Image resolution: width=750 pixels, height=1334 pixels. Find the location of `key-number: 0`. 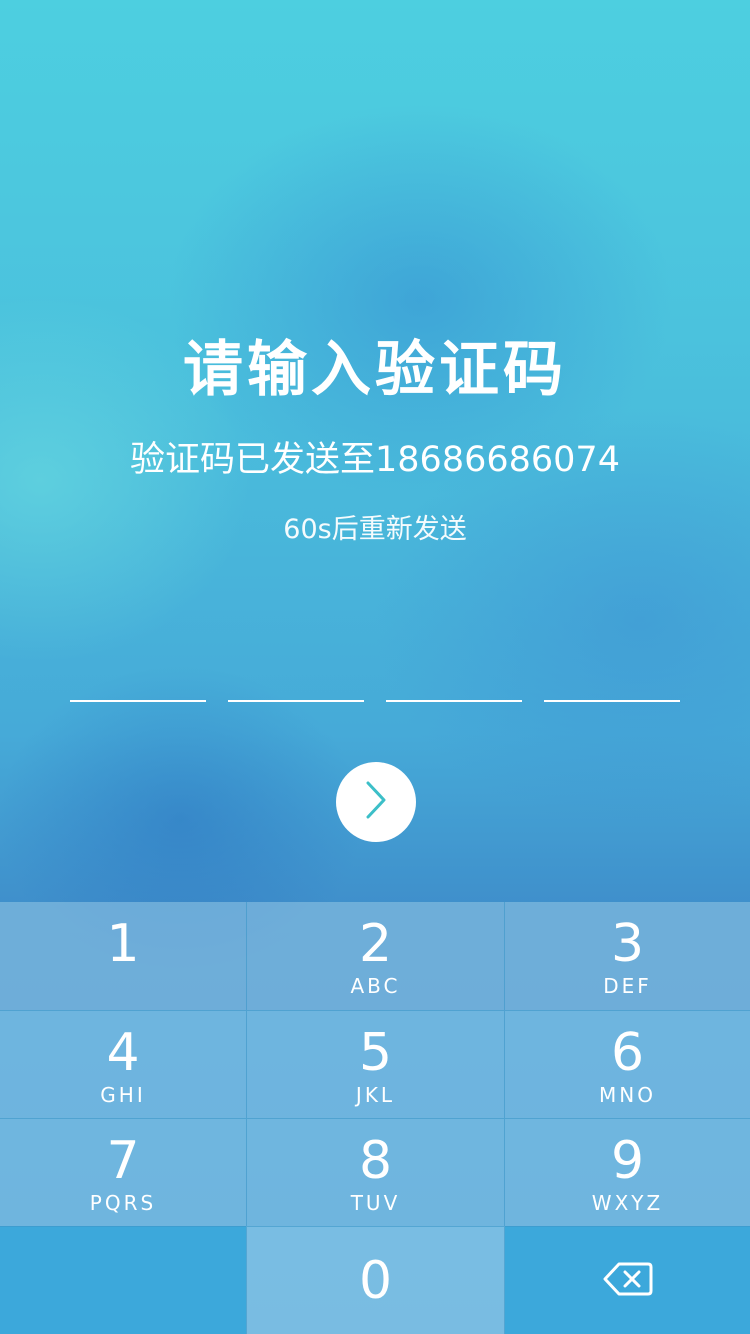

key-number: 0 is located at coordinates (375, 1281).